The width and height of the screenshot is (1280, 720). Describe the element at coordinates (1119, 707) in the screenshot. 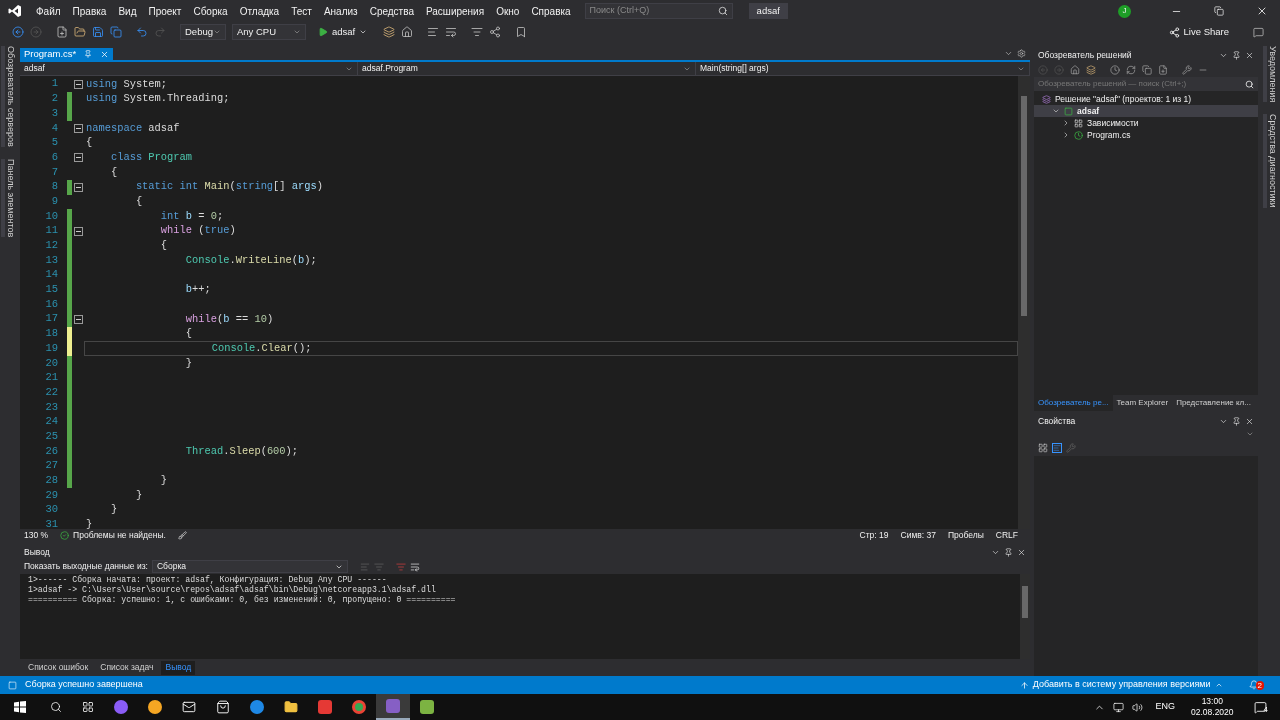

I see `network-icon` at that location.